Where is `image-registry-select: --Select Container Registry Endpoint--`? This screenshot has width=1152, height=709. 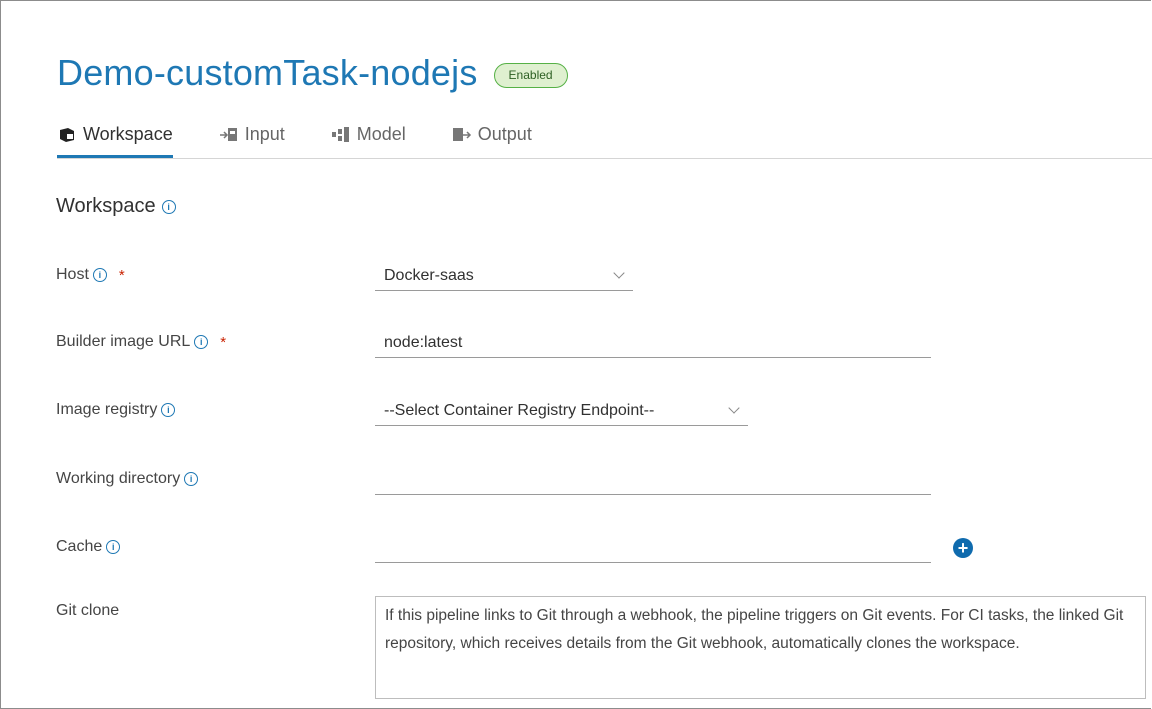 image-registry-select: --Select Container Registry Endpoint-- is located at coordinates (561, 413).